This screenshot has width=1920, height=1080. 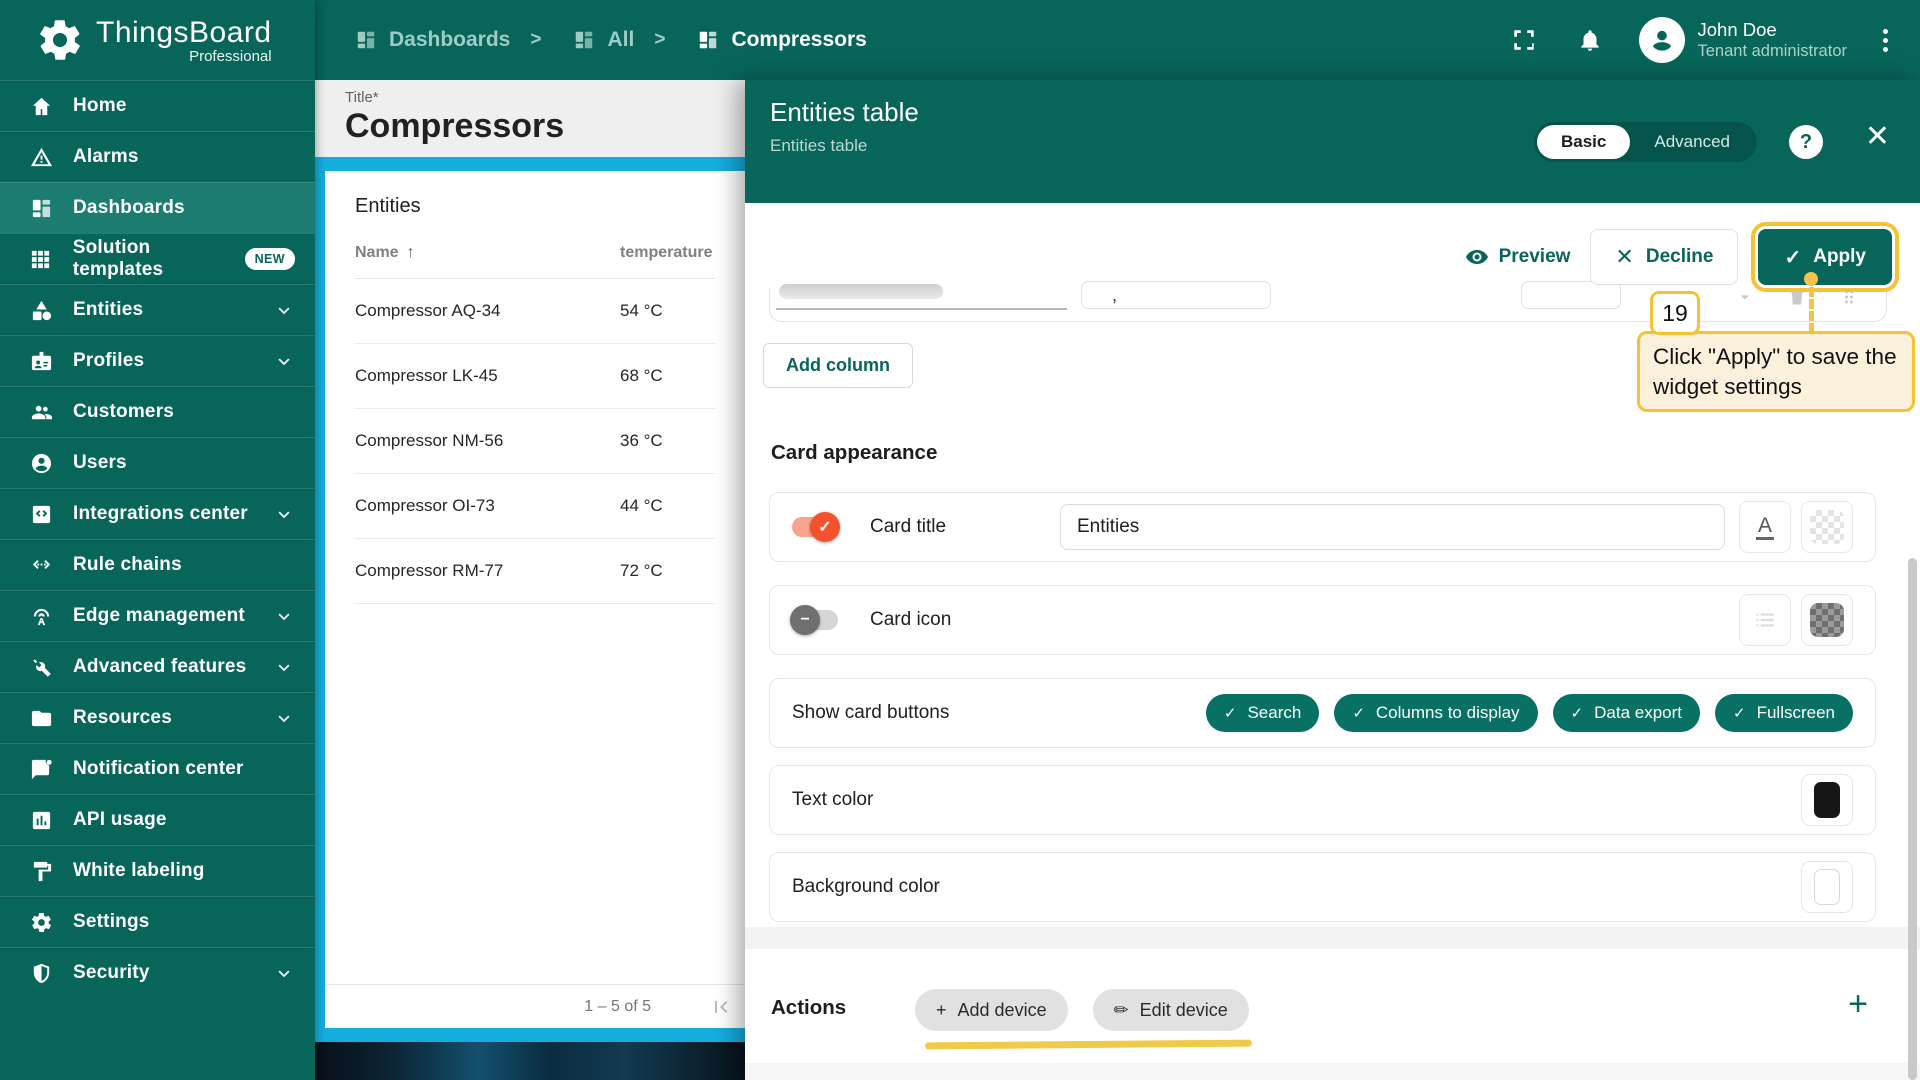 What do you see at coordinates (157, 513) in the screenshot?
I see `sidebar-item: Integrations center` at bounding box center [157, 513].